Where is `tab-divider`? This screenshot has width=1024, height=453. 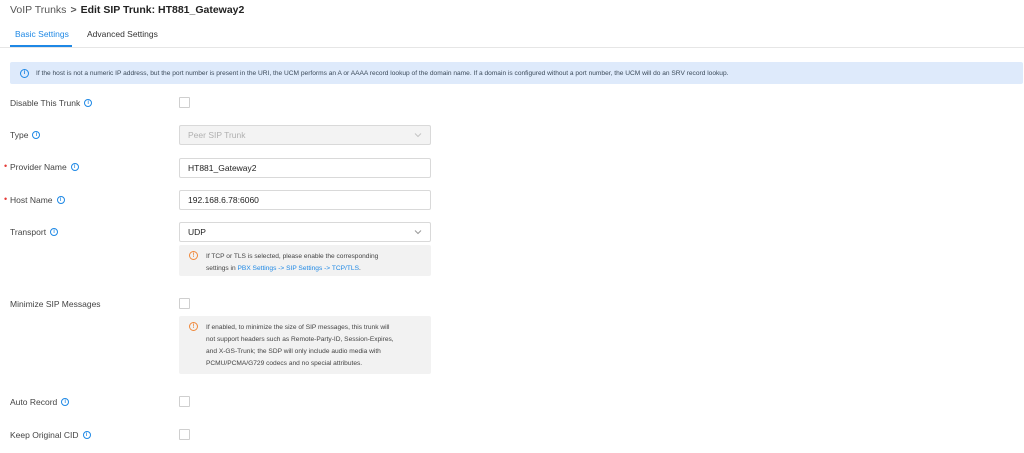
tab-divider is located at coordinates (512, 47).